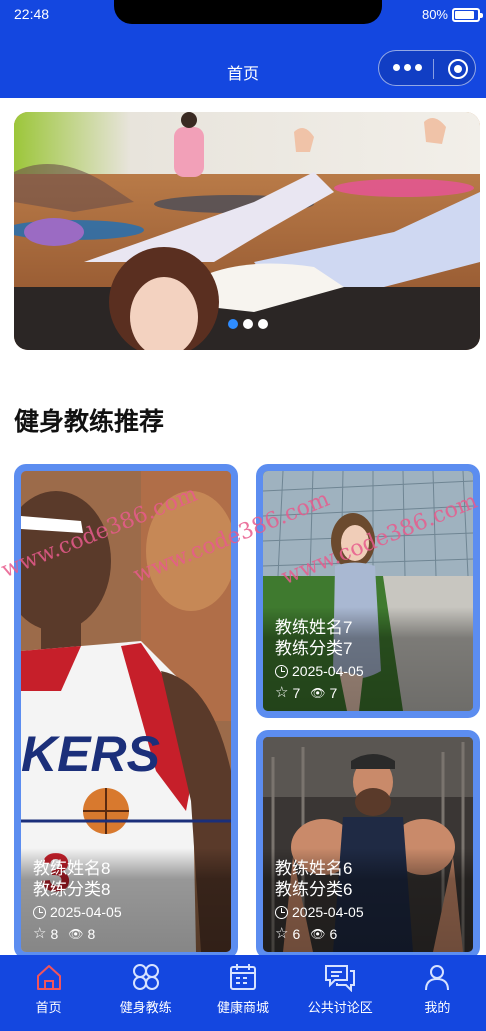  Describe the element at coordinates (145, 1007) in the screenshot. I see `tab-label: 健身教练` at that location.